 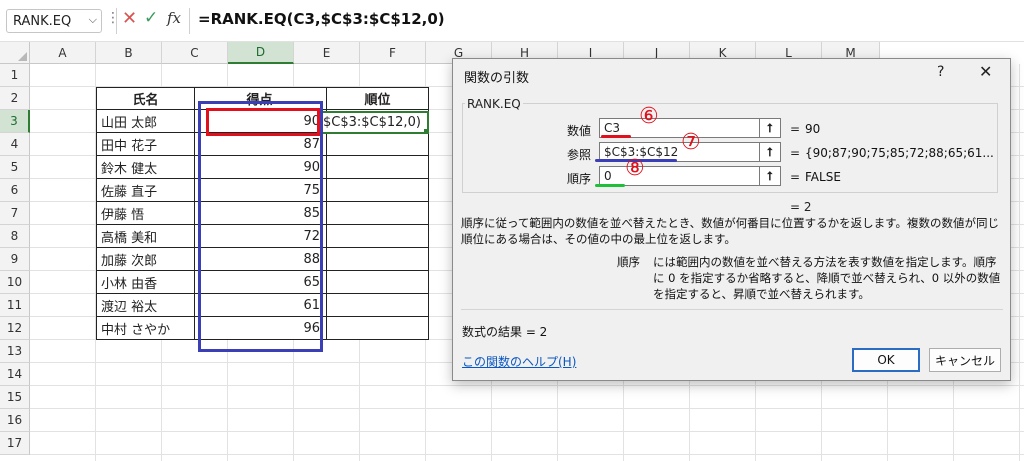 What do you see at coordinates (801, 207) in the screenshot?
I see `formula-result-inline: = 2` at bounding box center [801, 207].